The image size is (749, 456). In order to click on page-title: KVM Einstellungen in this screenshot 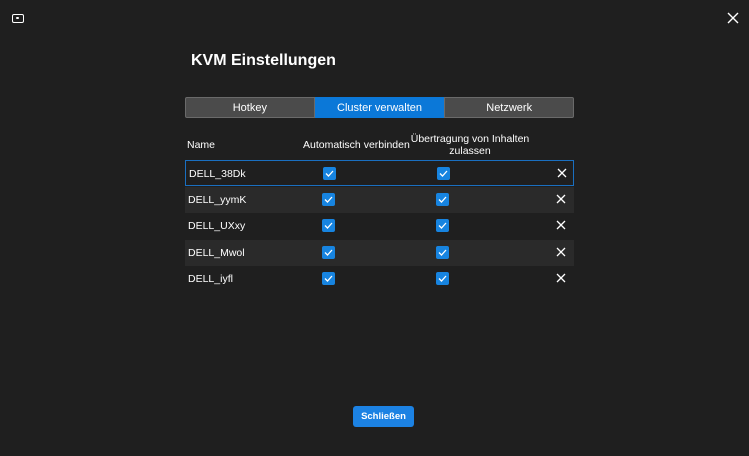, I will do `click(263, 60)`.